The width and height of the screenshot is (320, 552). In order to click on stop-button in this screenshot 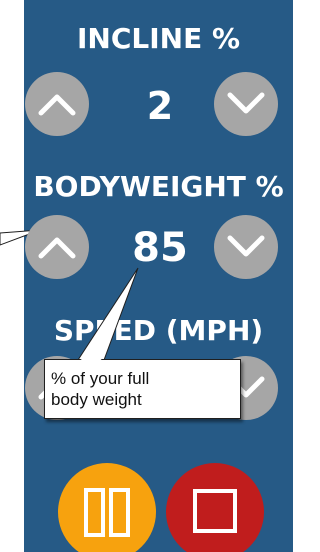, I will do `click(215, 507)`.